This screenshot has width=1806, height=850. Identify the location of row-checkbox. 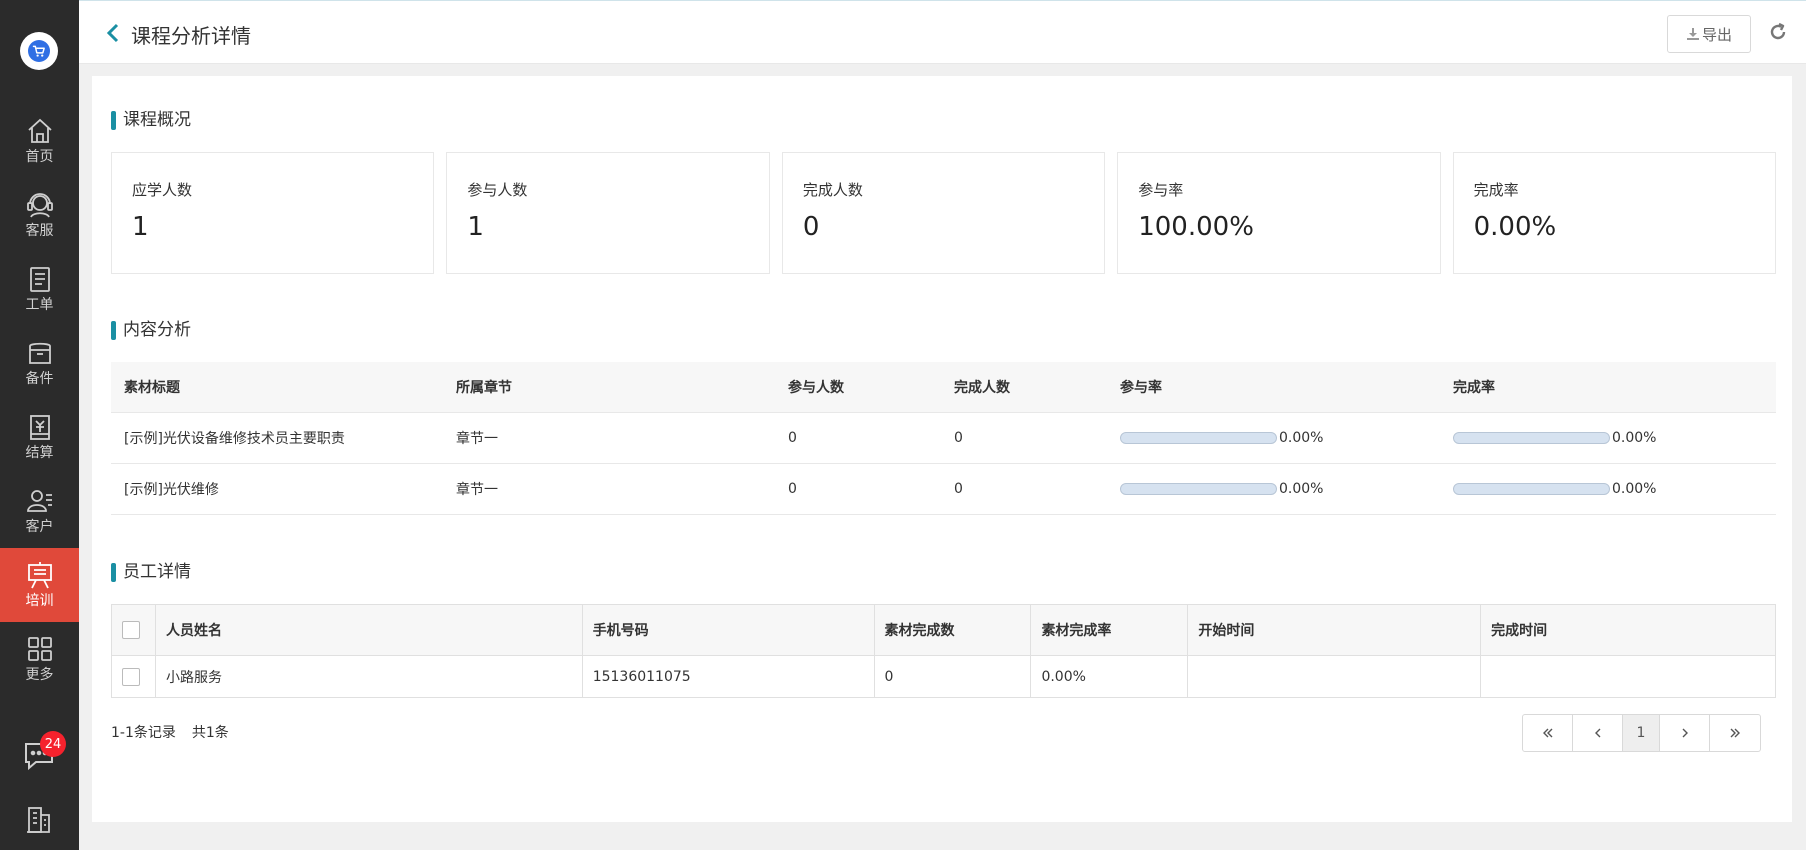
(131, 676).